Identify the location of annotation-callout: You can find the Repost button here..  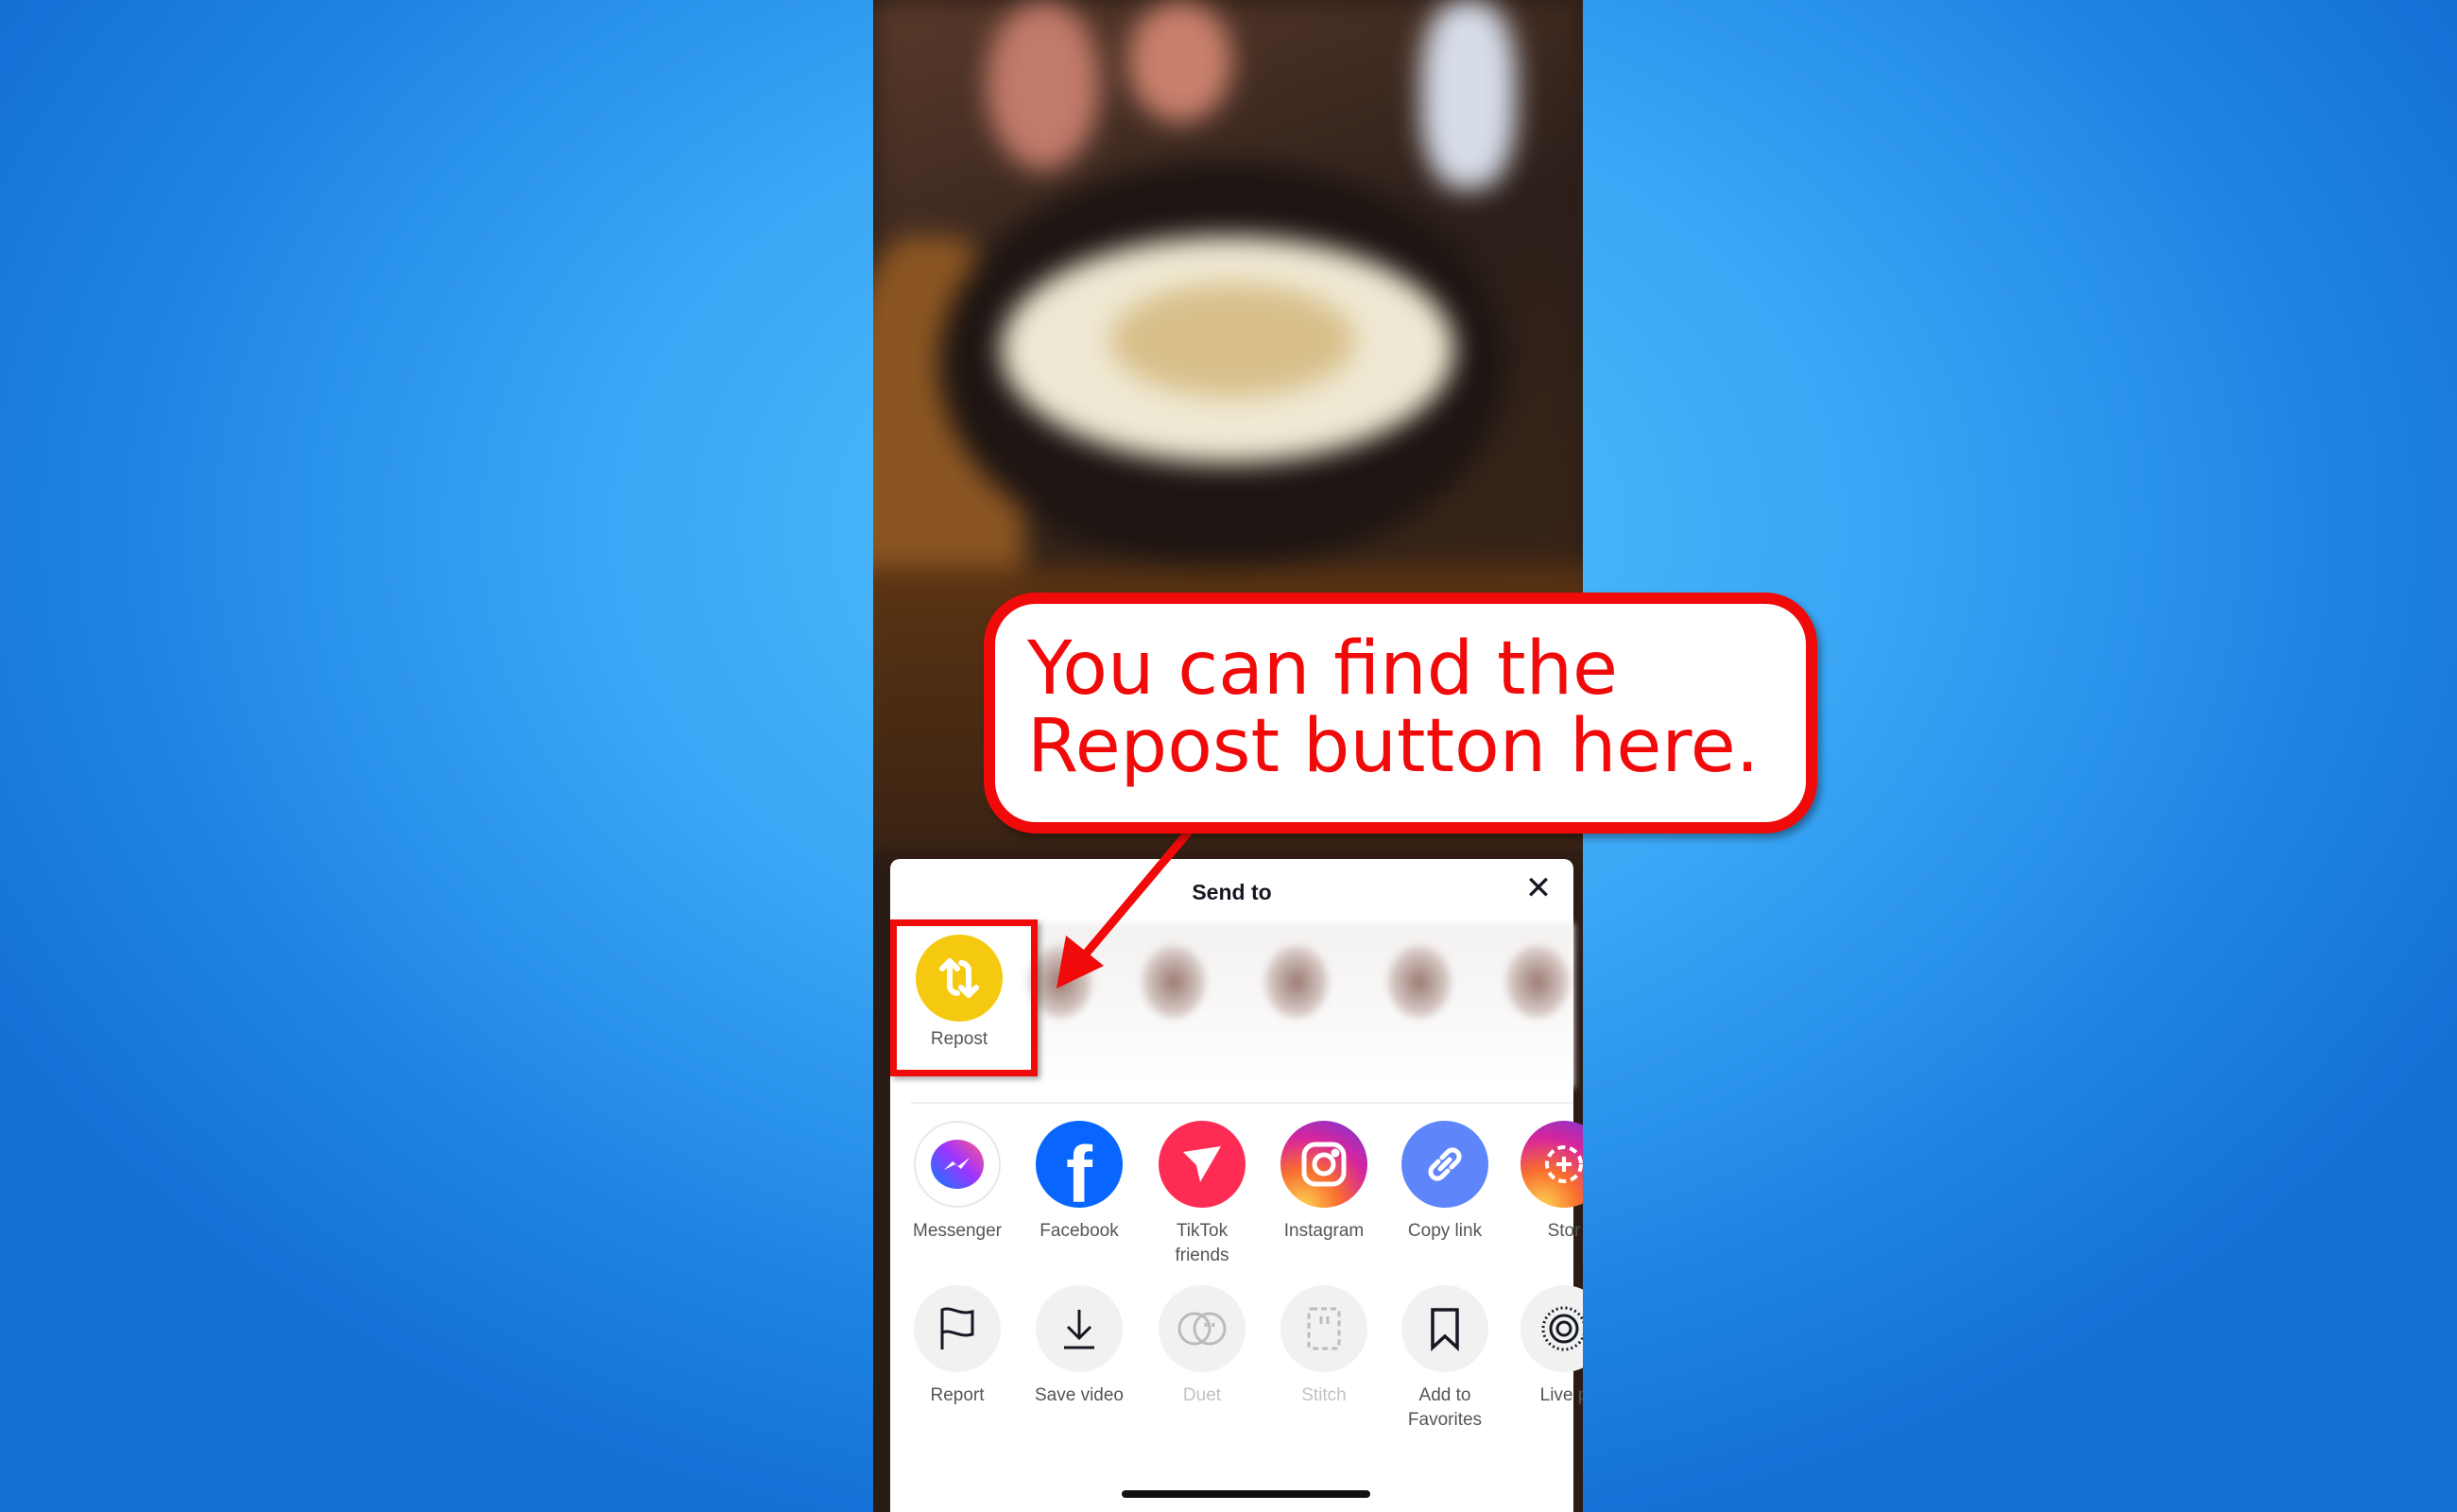
(1400, 713).